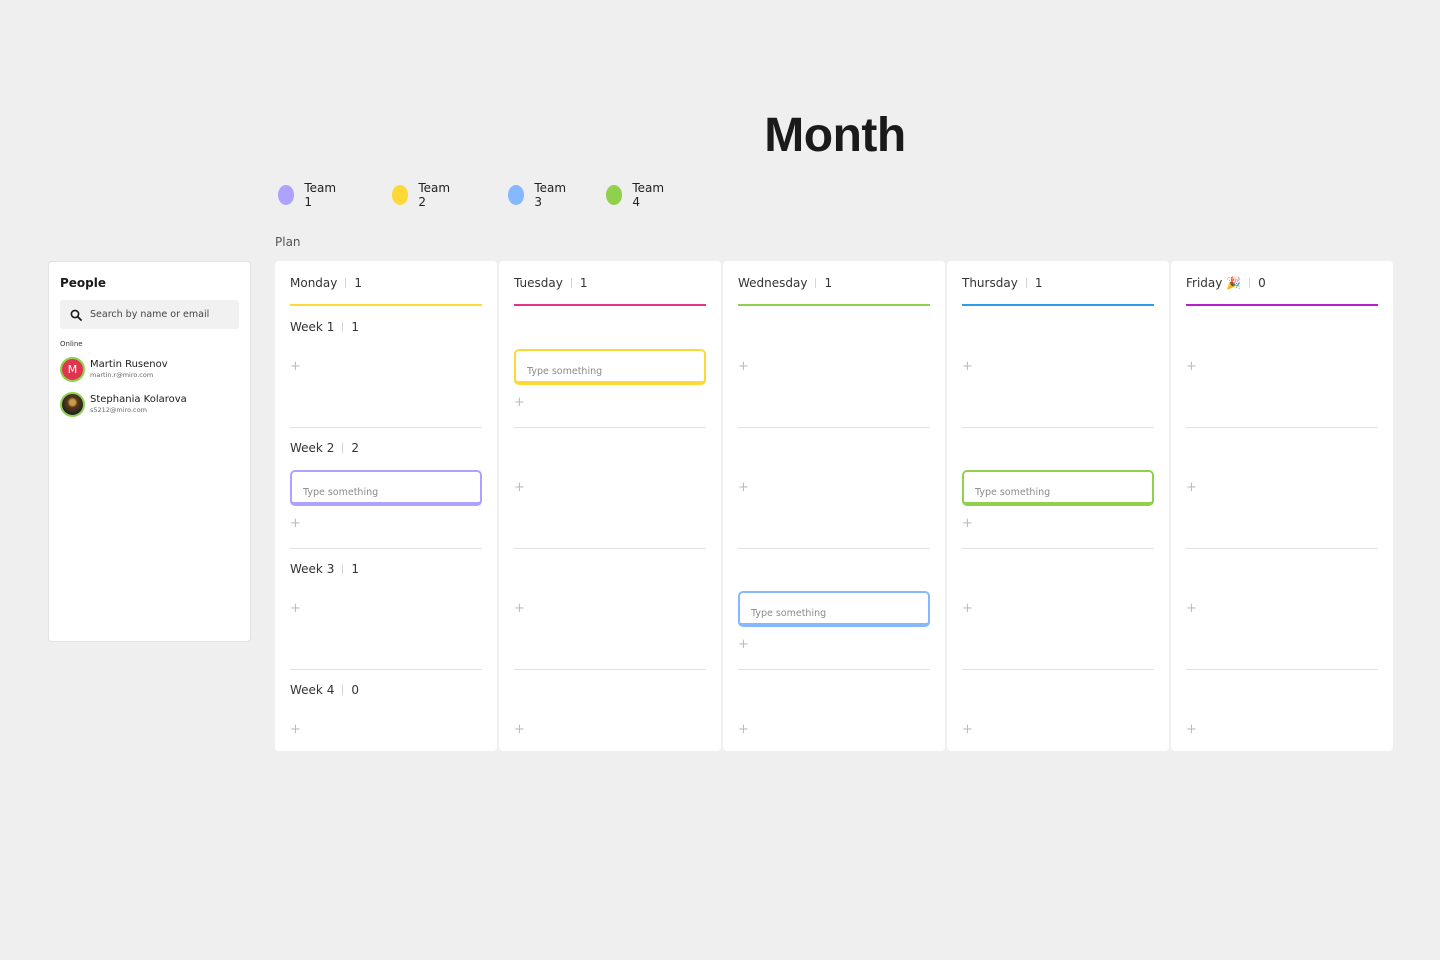 The image size is (1440, 960). I want to click on avatar, so click(72, 404).